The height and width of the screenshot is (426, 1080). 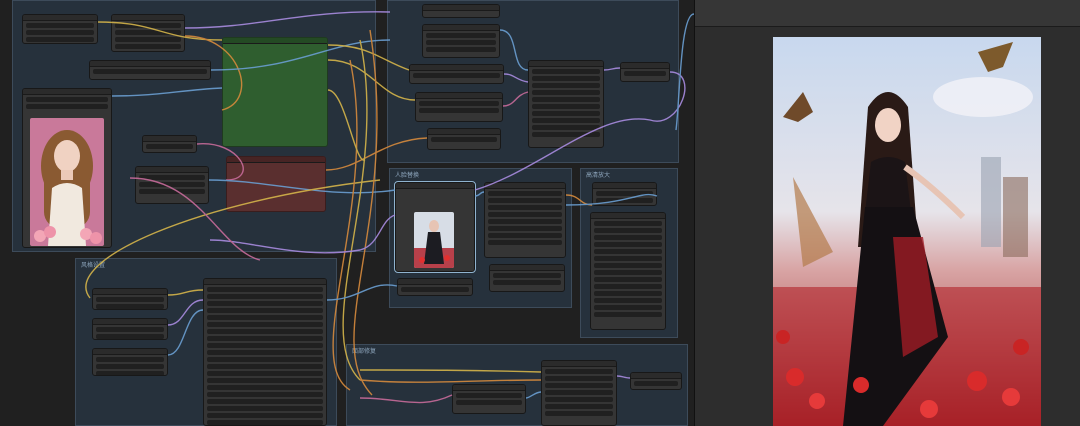 I want to click on node-clip-e, so click(x=464, y=139).